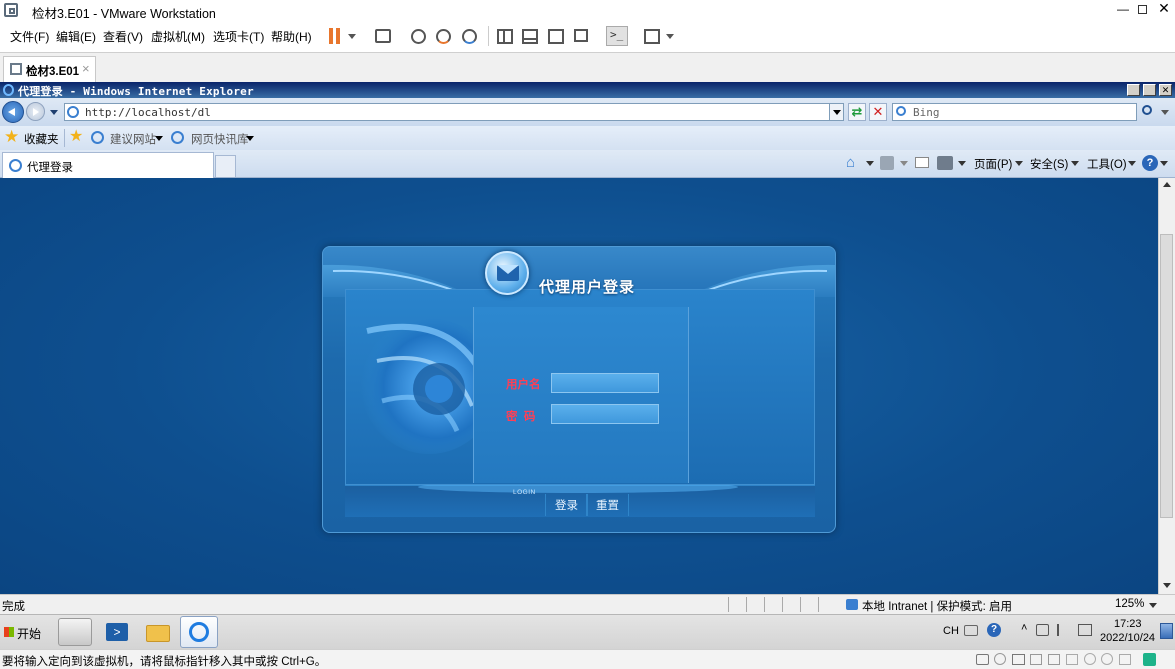 This screenshot has height=669, width=1175. Describe the element at coordinates (11, 137) in the screenshot. I see `favorites-star-icon: ★` at that location.